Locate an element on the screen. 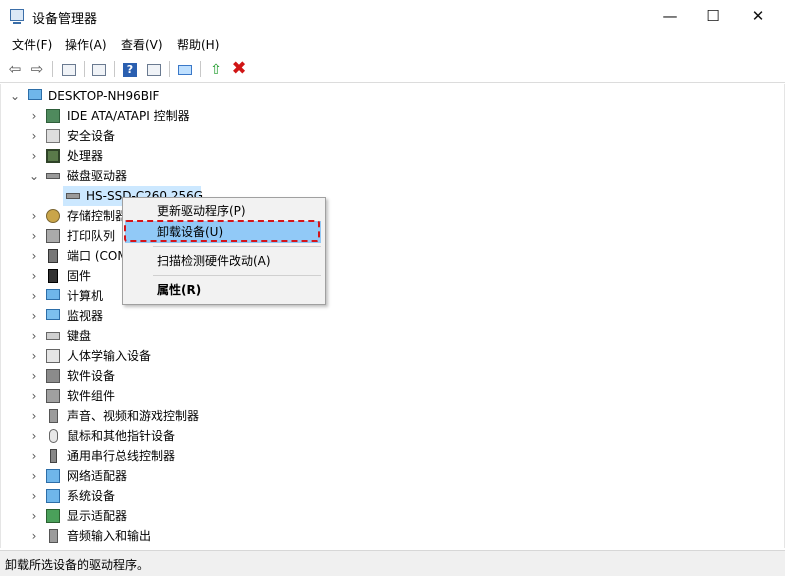 Image resolution: width=785 pixels, height=576 pixels. show-action-pane-icon is located at coordinates (154, 69).